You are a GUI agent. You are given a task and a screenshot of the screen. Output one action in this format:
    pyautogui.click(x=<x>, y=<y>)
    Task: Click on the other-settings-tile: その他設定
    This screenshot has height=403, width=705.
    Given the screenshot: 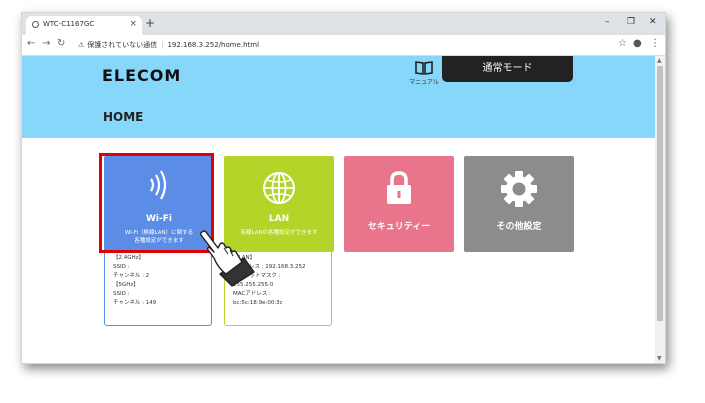 What is the action you would take?
    pyautogui.click(x=519, y=204)
    